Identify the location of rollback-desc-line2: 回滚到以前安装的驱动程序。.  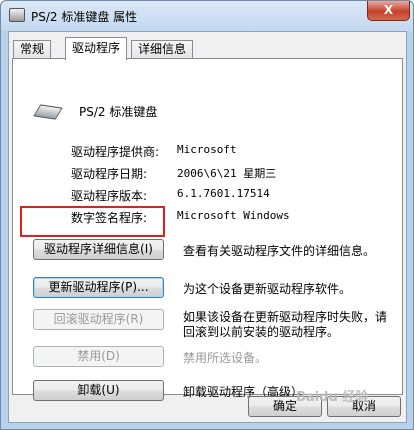
(261, 332).